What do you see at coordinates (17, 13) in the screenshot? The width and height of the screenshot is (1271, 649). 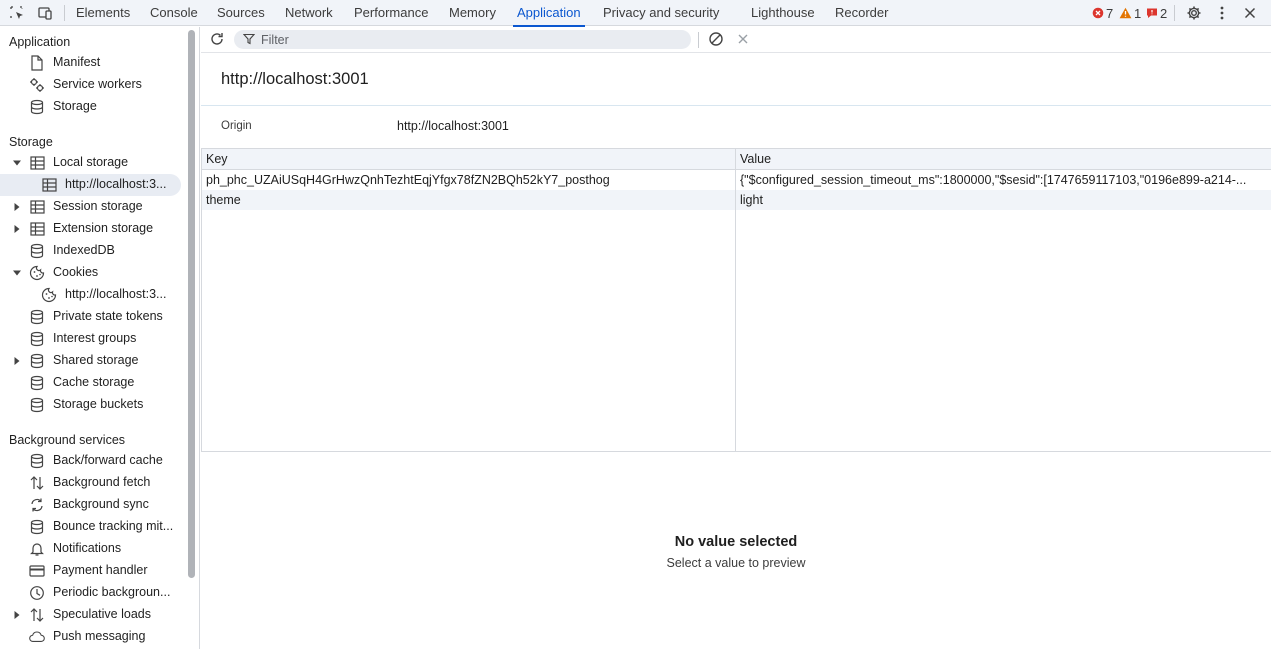 I see `select-element-icon` at bounding box center [17, 13].